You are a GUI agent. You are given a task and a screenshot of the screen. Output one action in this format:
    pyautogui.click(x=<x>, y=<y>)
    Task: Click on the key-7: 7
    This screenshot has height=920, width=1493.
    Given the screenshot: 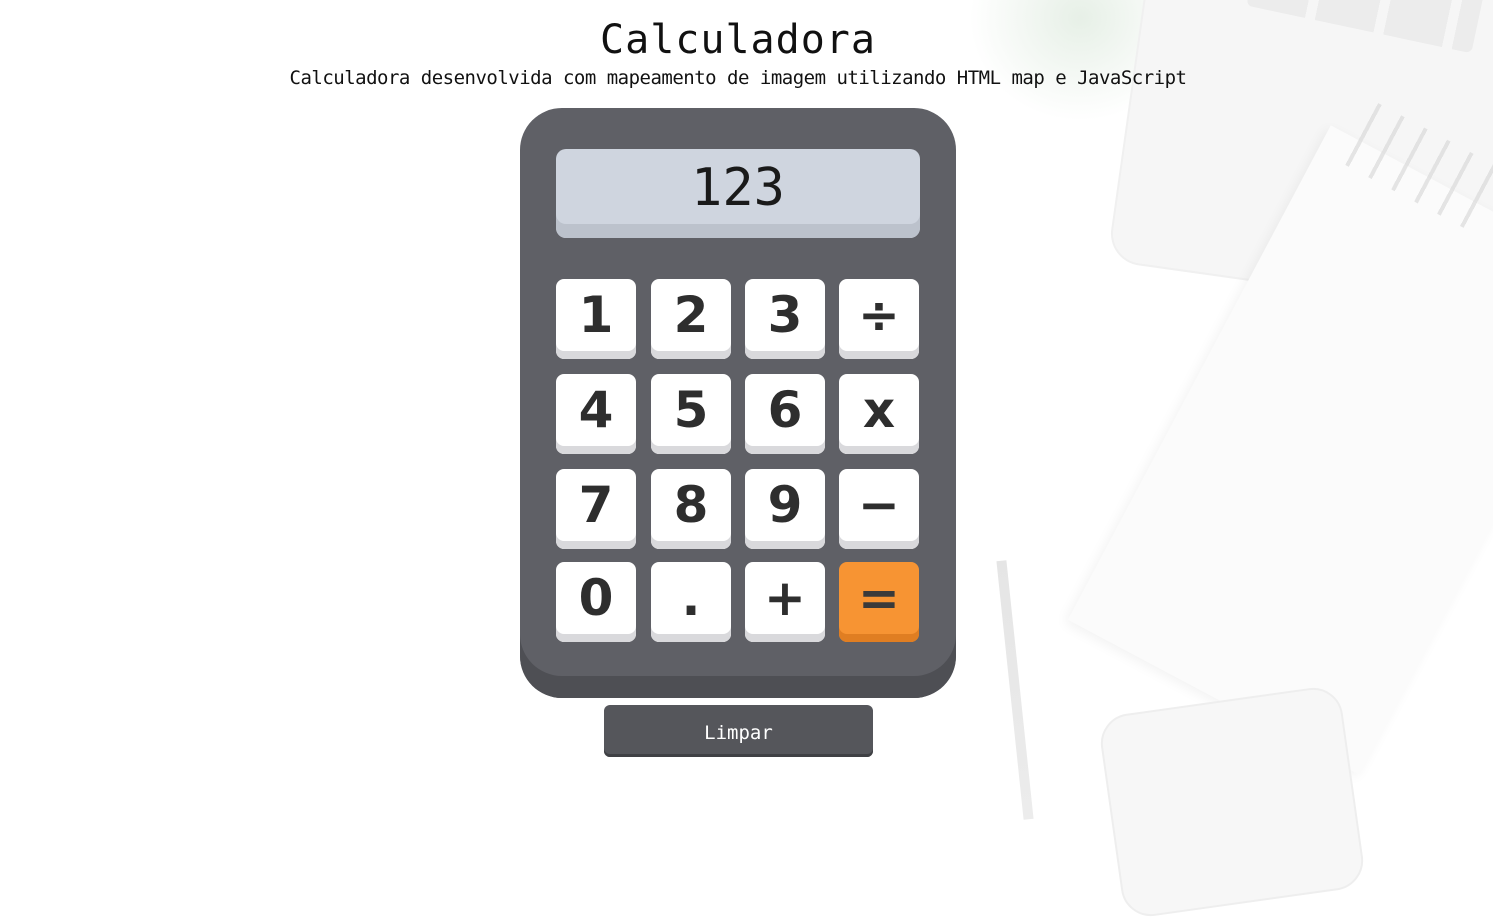 What is the action you would take?
    pyautogui.click(x=596, y=509)
    